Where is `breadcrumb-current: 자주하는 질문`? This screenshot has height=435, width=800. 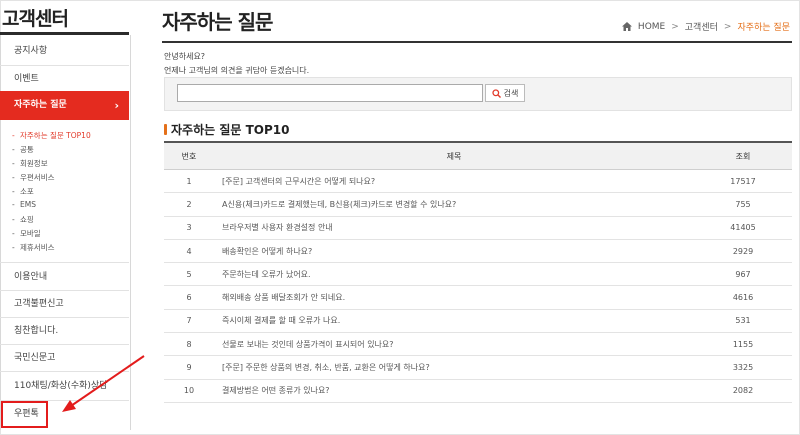
breadcrumb-current: 자주하는 질문 is located at coordinates (763, 28).